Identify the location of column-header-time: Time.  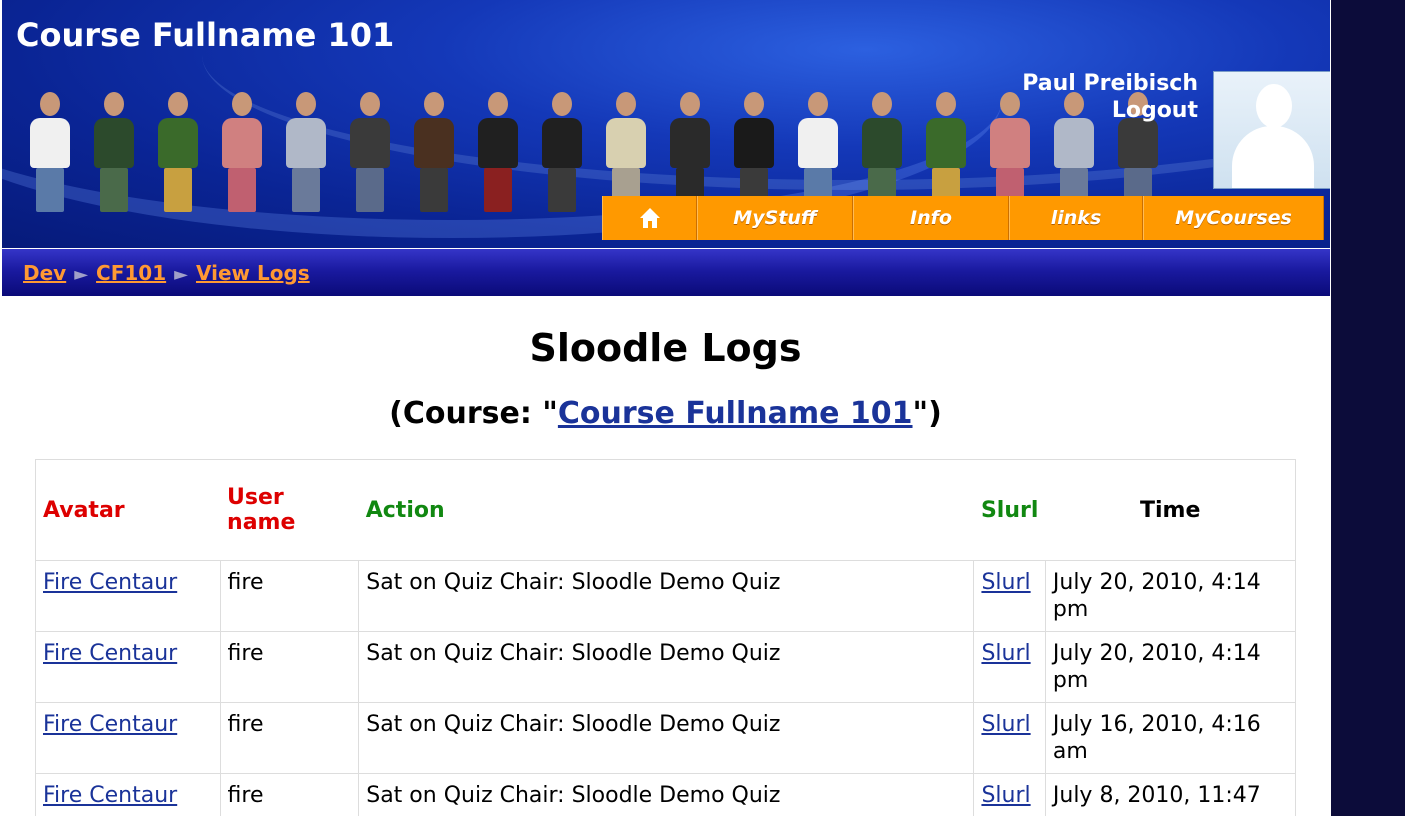
(1170, 510).